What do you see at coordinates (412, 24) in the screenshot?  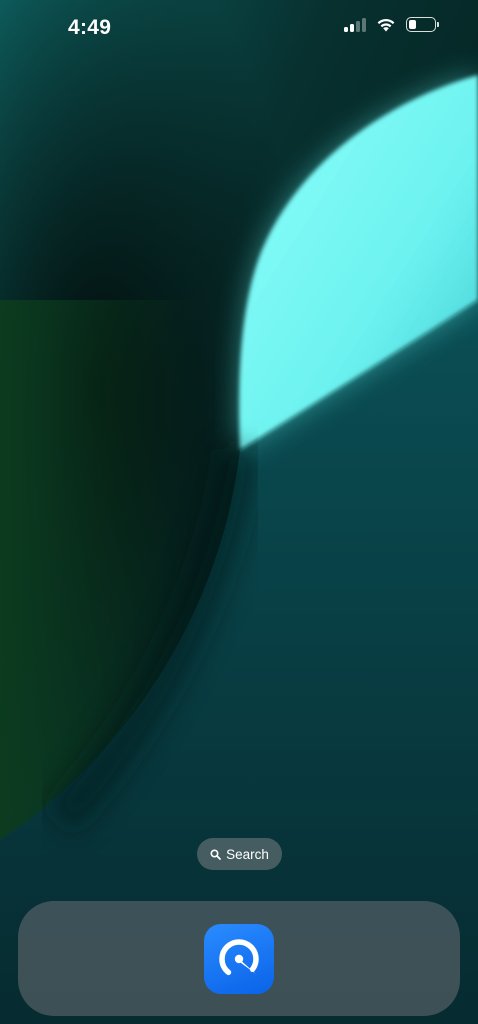 I see `battery-level` at bounding box center [412, 24].